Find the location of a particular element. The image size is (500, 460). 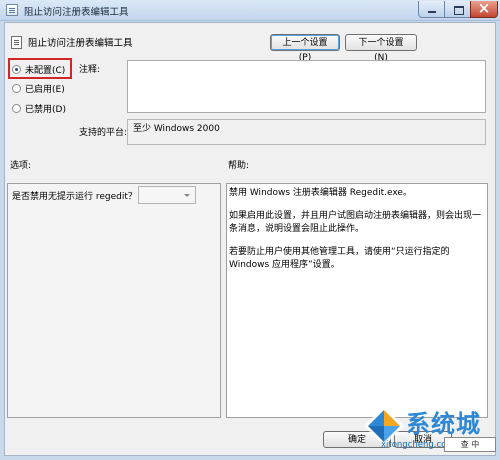

close-button is located at coordinates (484, 9).